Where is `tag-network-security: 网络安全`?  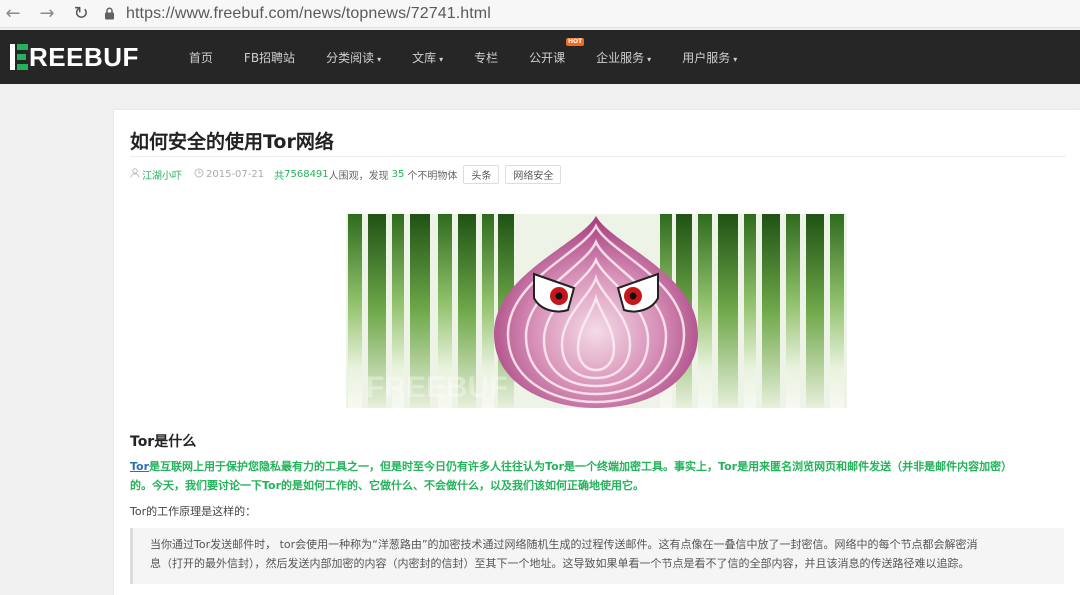
tag-network-security: 网络安全 is located at coordinates (533, 174).